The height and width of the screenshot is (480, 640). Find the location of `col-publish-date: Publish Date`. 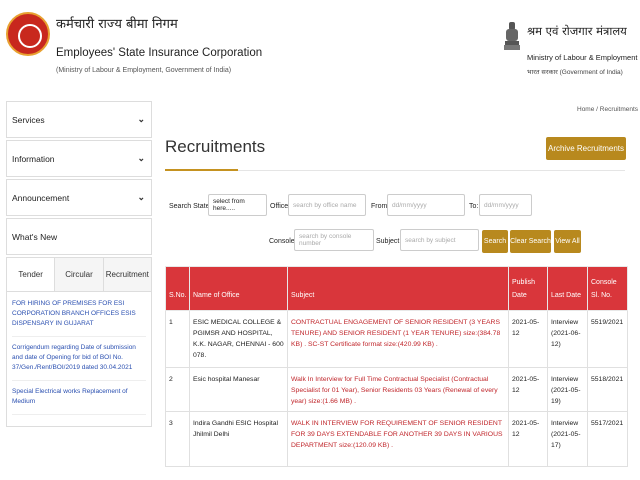

col-publish-date: Publish Date is located at coordinates (528, 288).